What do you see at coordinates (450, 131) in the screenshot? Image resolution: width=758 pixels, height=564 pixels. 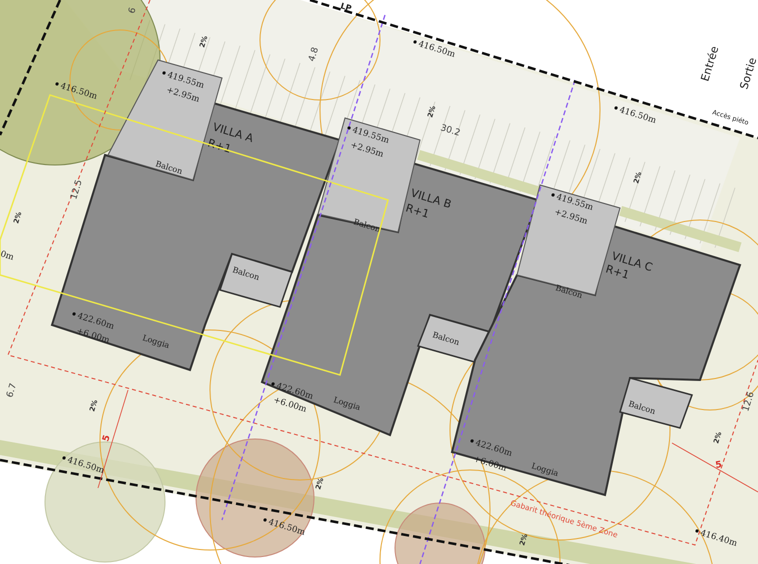 I see `dimension-label: 30.2` at bounding box center [450, 131].